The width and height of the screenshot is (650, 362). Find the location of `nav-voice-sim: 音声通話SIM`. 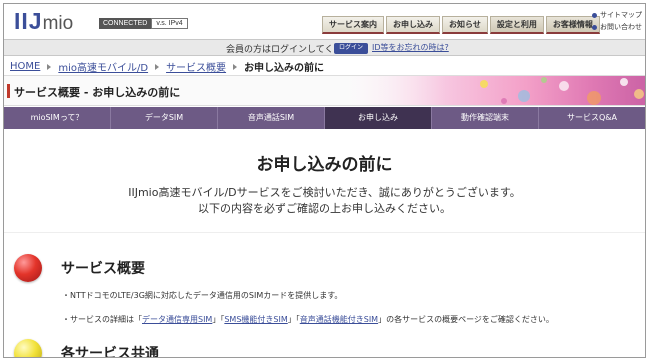

nav-voice-sim: 音声通話SIM is located at coordinates (271, 118).